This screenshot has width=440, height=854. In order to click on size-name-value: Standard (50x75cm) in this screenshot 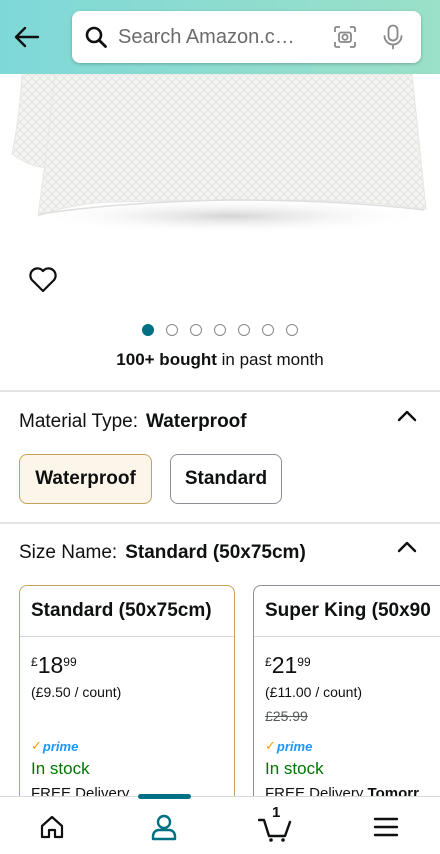, I will do `click(215, 552)`.